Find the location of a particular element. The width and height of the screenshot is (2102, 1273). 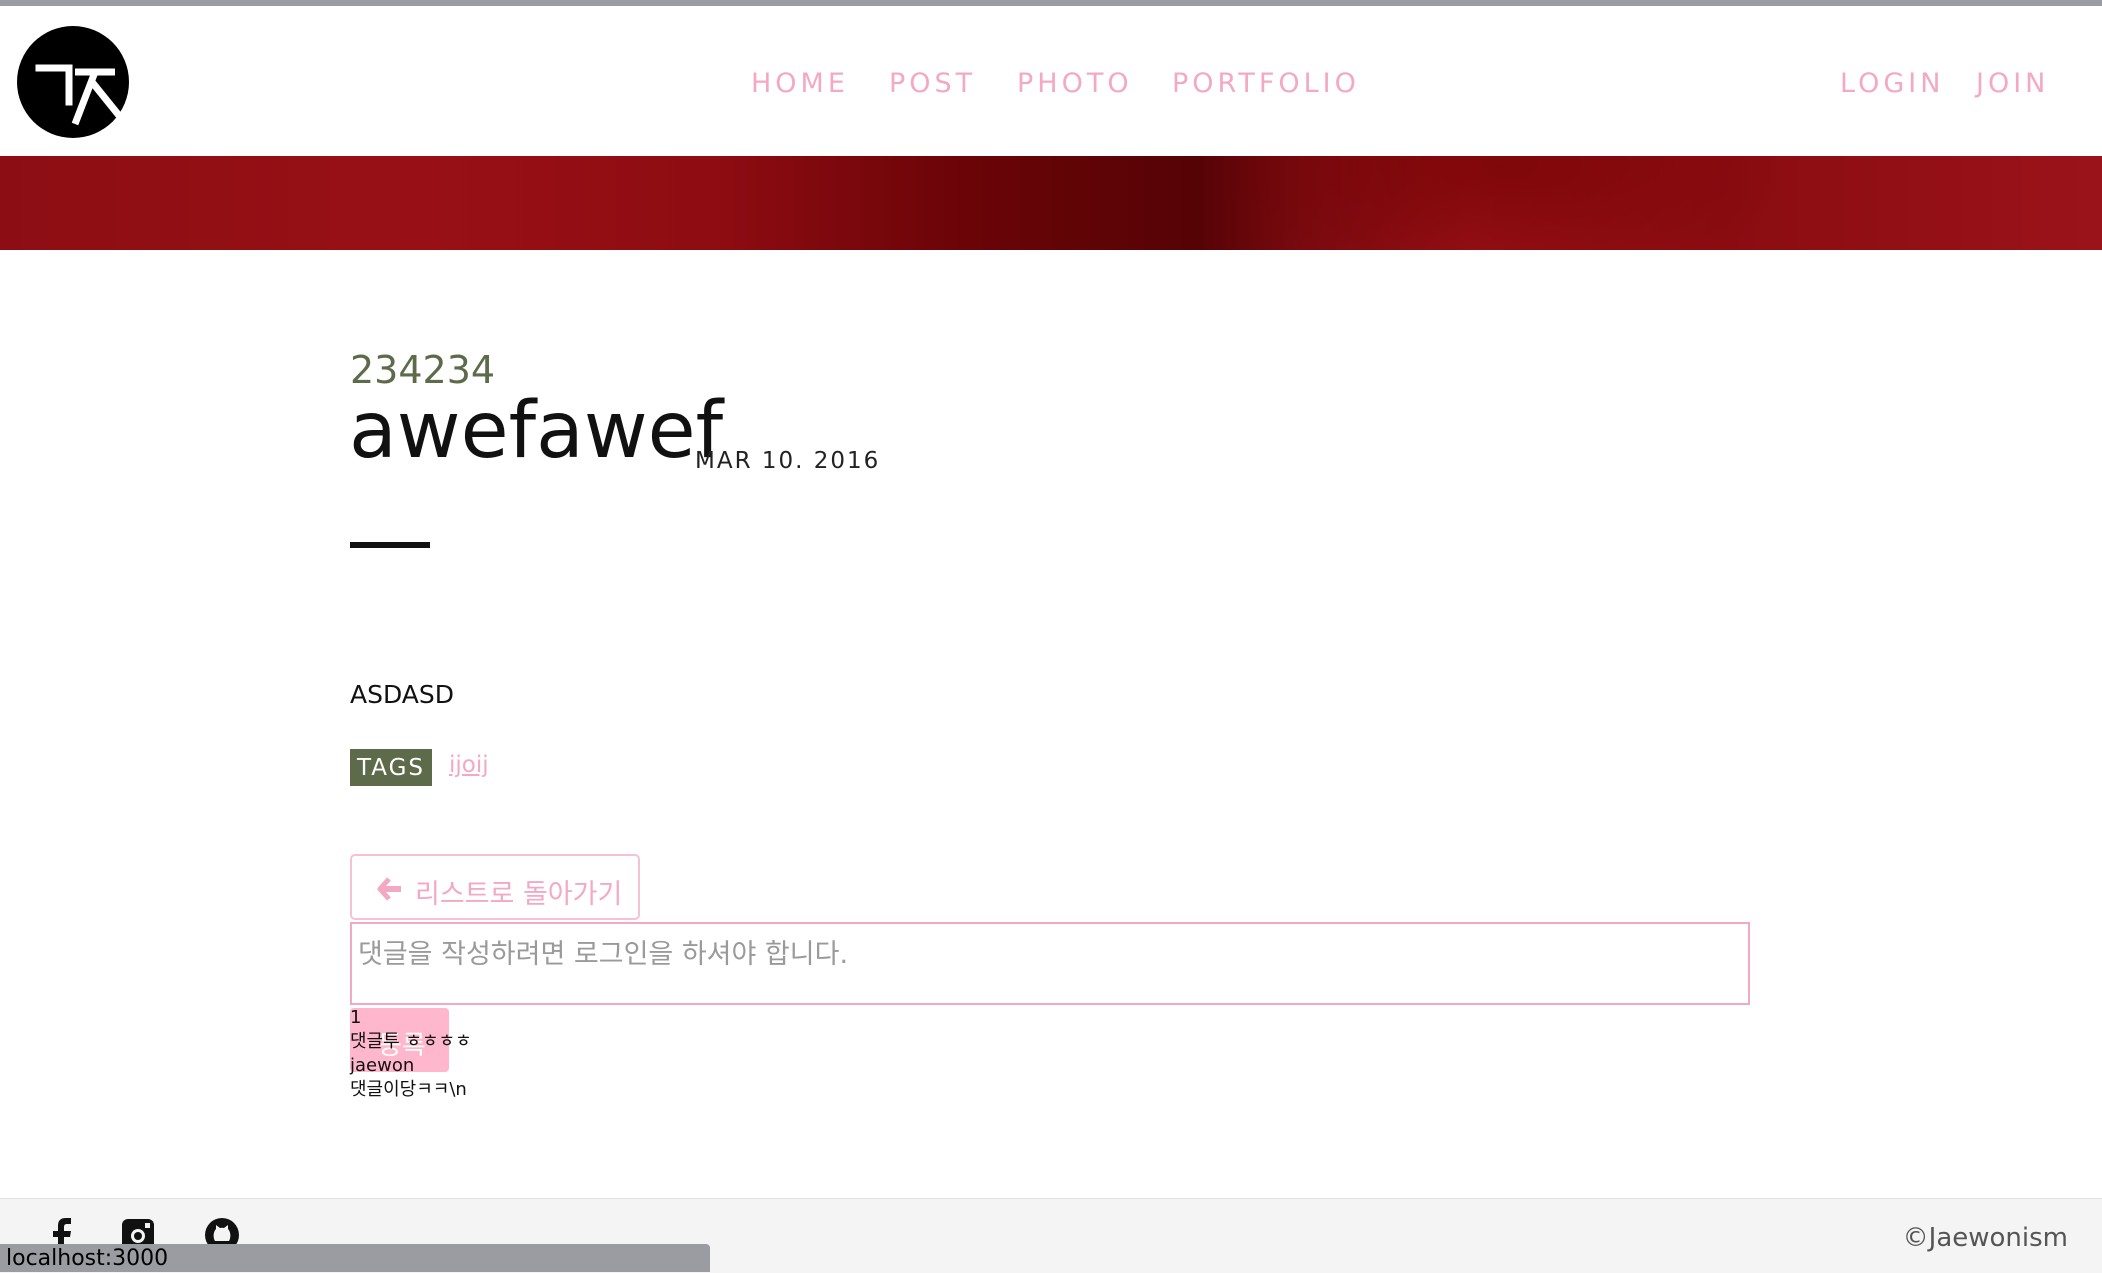

browser-status-bar: localhost:3000 is located at coordinates (355, 1258).